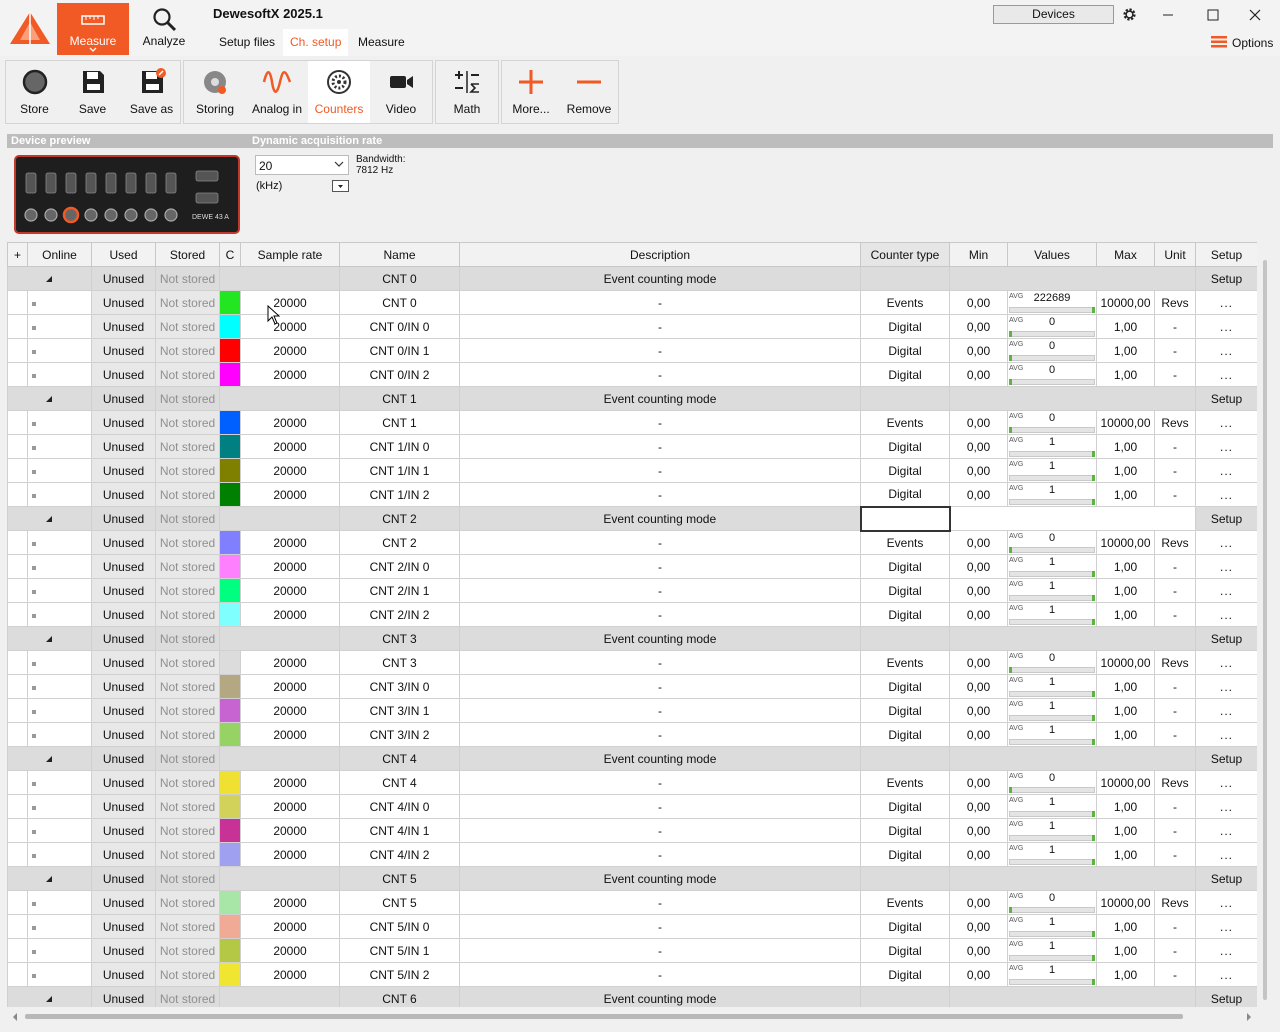  I want to click on channel-name: CNT 0/IN 0, so click(399, 326).